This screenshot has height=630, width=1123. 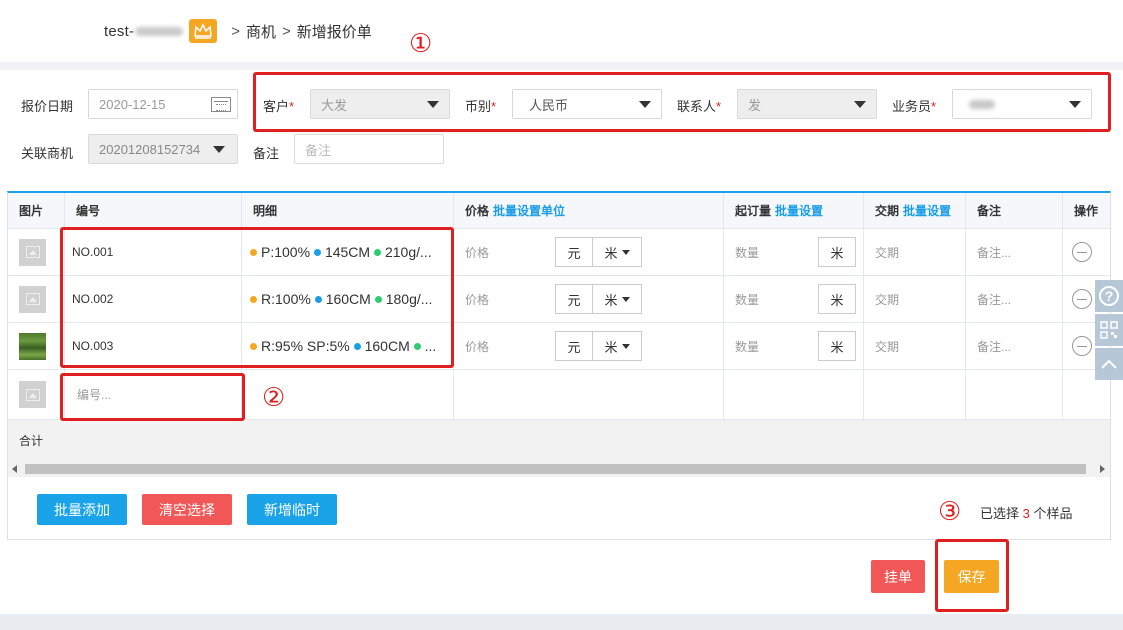 I want to click on scrollbar-thumb, so click(x=555, y=469).